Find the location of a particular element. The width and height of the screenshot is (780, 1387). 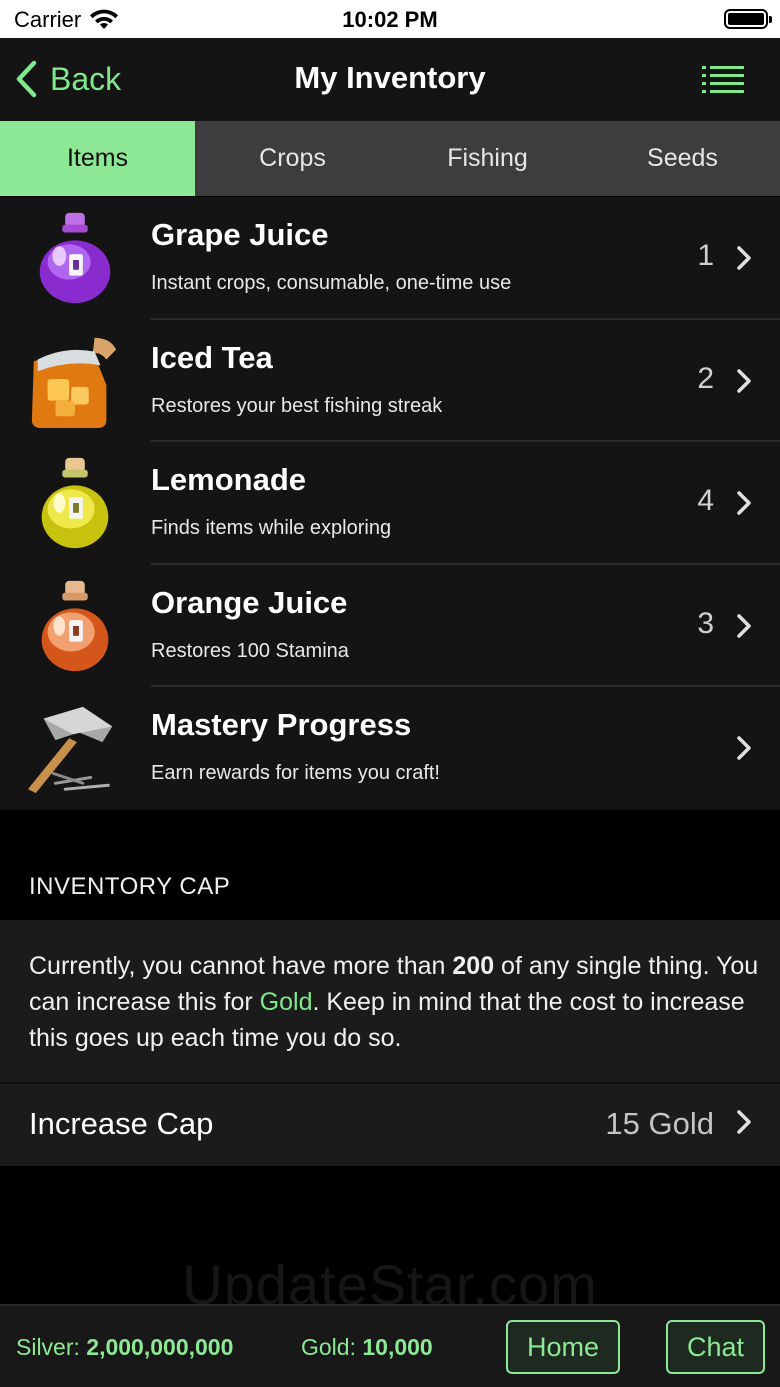

inventory-cap-header: INVENTORY CAP is located at coordinates (130, 886).